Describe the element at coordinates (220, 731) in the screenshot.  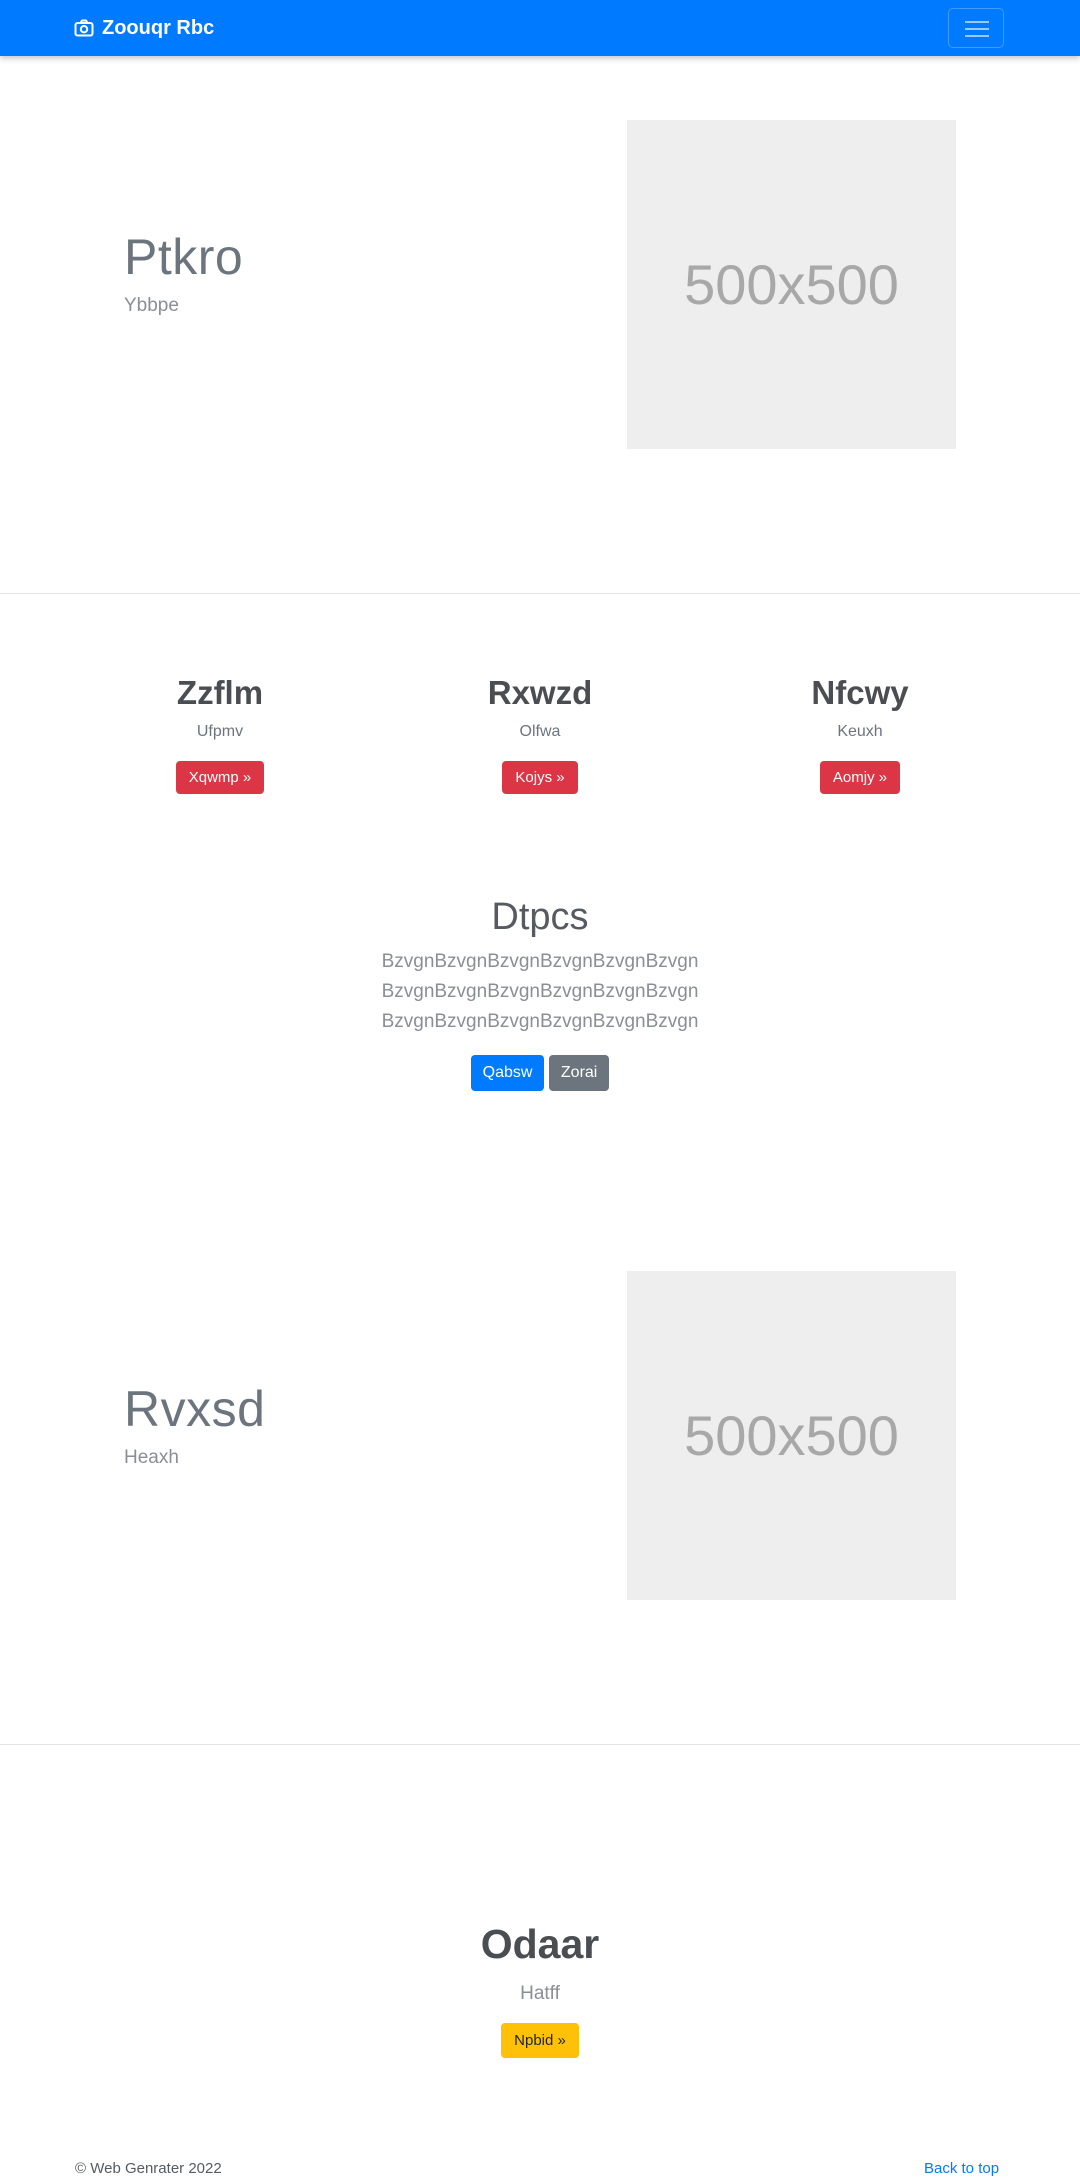
I see `feature-subtitle: Ufpmv` at that location.